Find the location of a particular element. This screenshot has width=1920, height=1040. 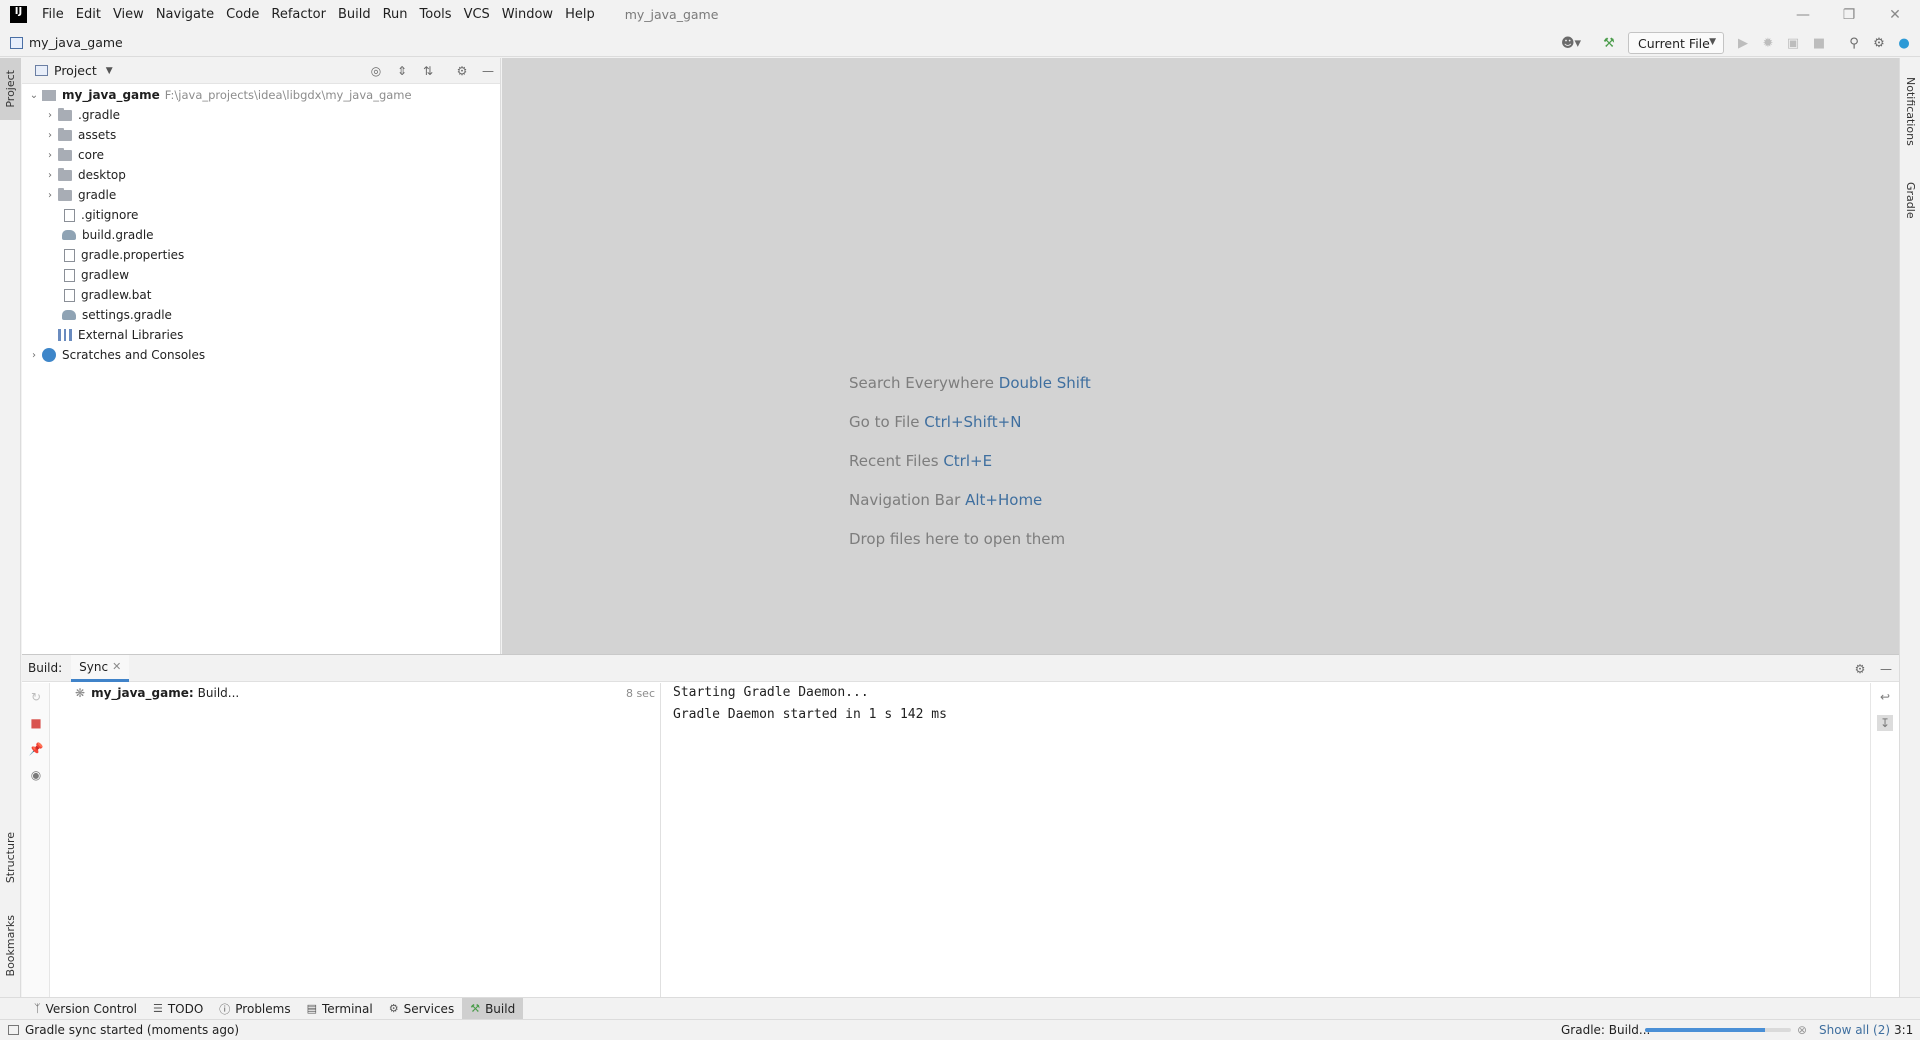

stripe-notifications-label: Notifications is located at coordinates (1910, 111).